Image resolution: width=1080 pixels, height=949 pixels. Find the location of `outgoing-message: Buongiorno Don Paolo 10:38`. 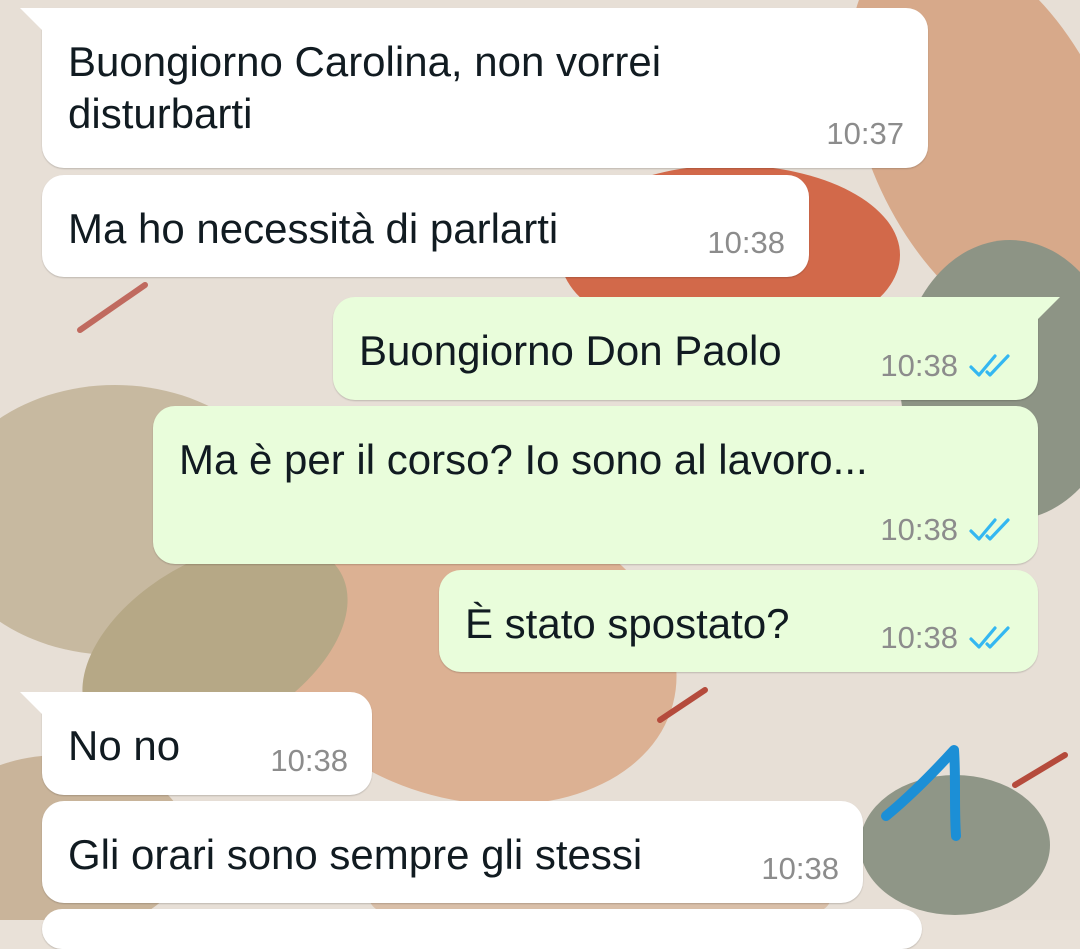

outgoing-message: Buongiorno Don Paolo 10:38 is located at coordinates (696, 348).